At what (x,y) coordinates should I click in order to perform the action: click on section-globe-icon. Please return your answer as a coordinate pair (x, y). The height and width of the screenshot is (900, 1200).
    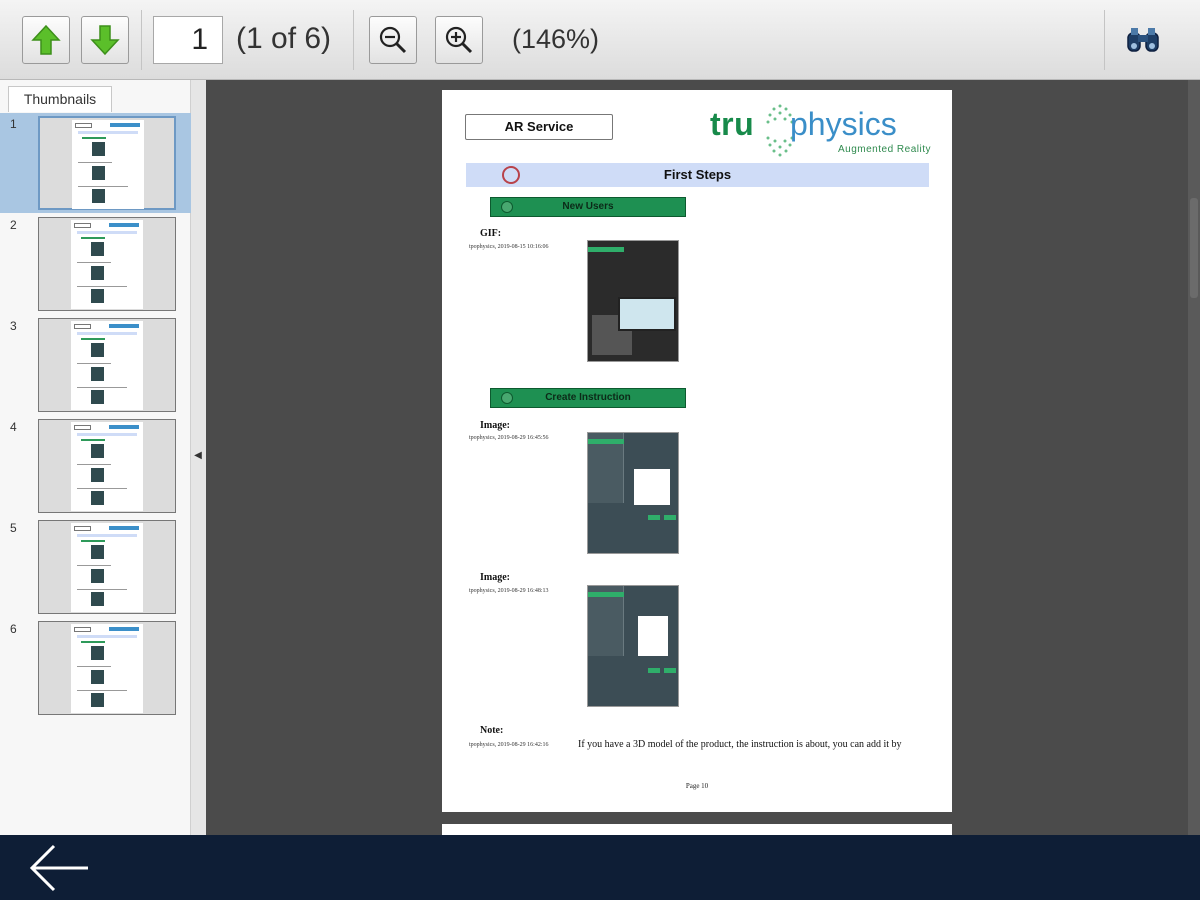
    Looking at the image, I should click on (511, 175).